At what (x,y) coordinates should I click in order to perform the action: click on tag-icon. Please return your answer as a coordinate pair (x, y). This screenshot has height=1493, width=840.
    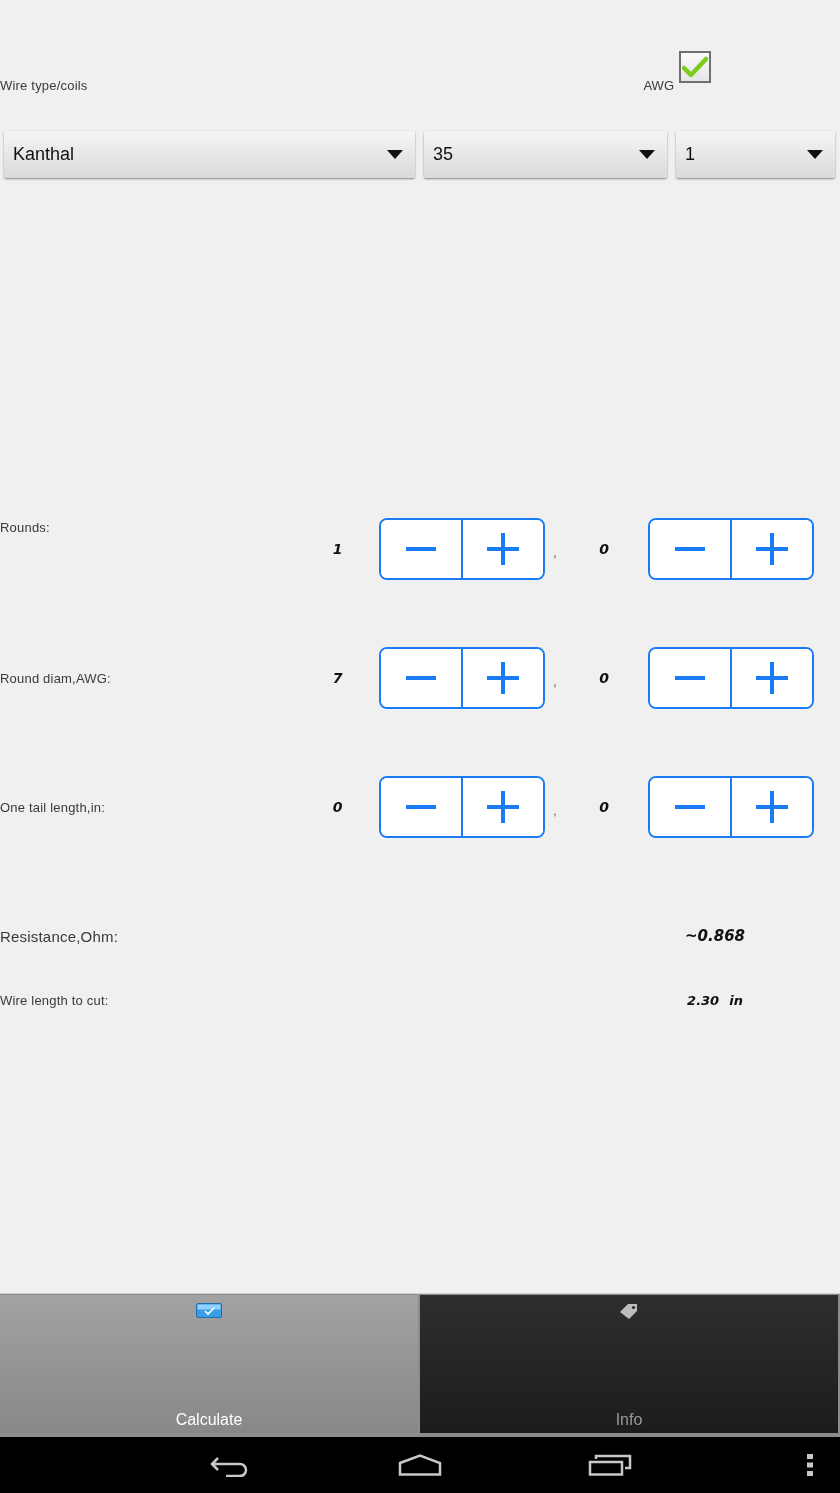
    Looking at the image, I should click on (629, 1311).